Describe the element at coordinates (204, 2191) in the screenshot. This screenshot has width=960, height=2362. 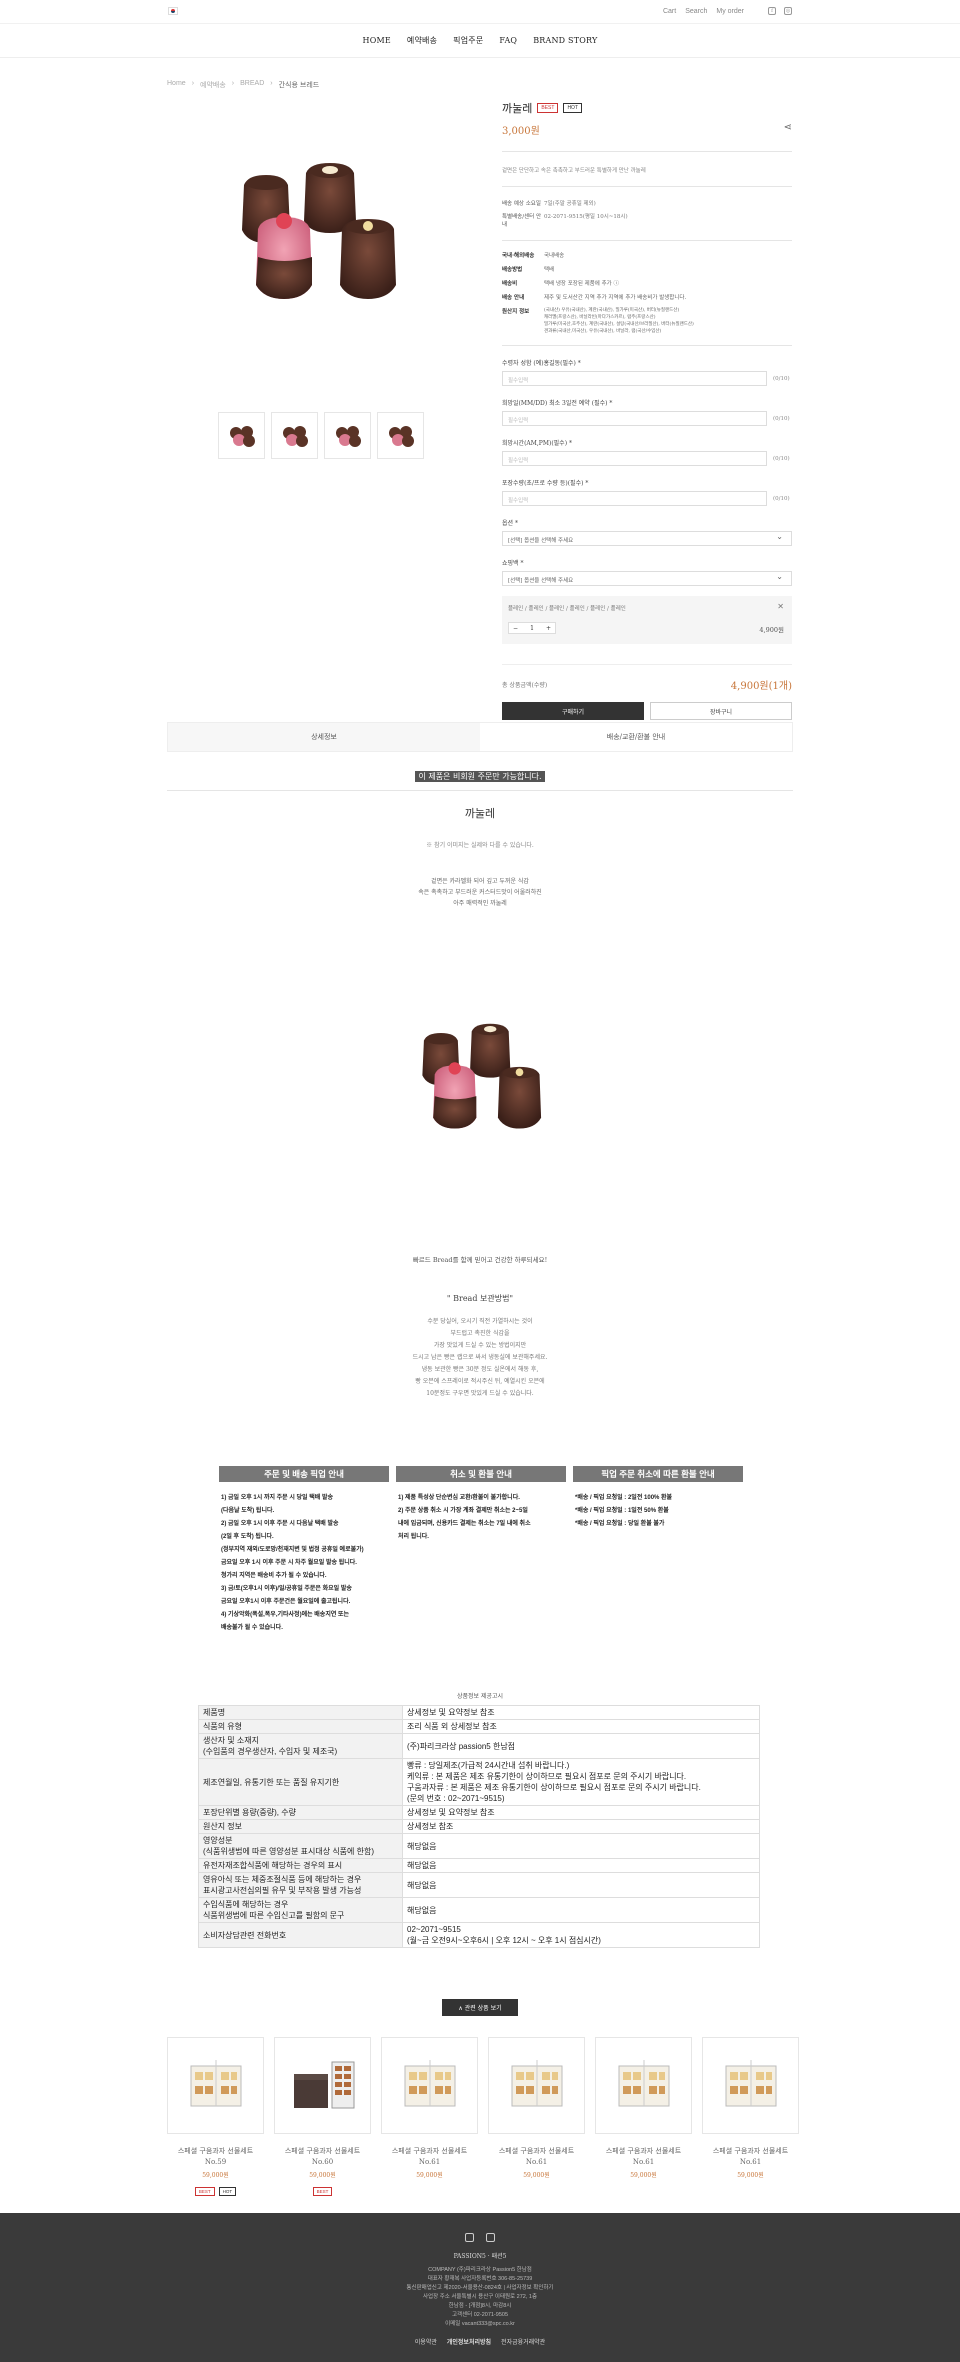
I see `best-badge: BEST` at that location.